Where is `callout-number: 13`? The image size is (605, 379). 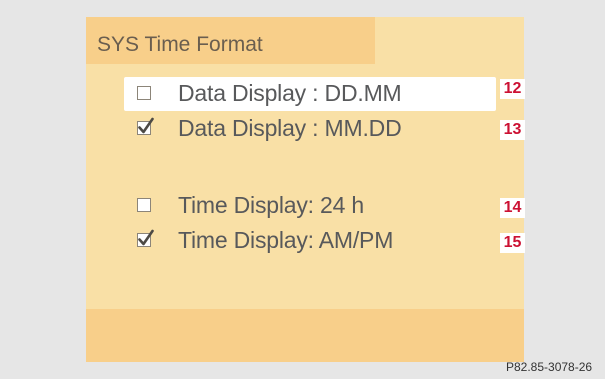
callout-number: 13 is located at coordinates (512, 130).